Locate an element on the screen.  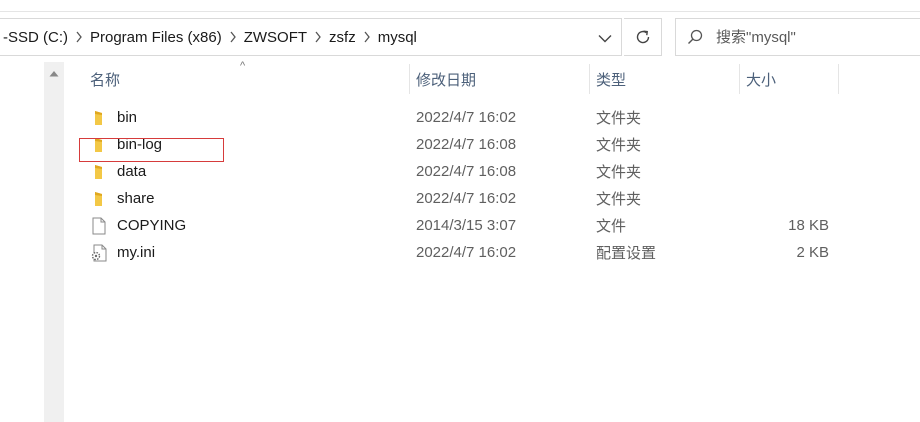
file-name: my.ini is located at coordinates (136, 252).